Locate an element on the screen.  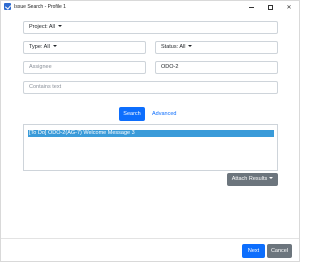
type-select-value: Type: All is located at coordinates (39, 47).